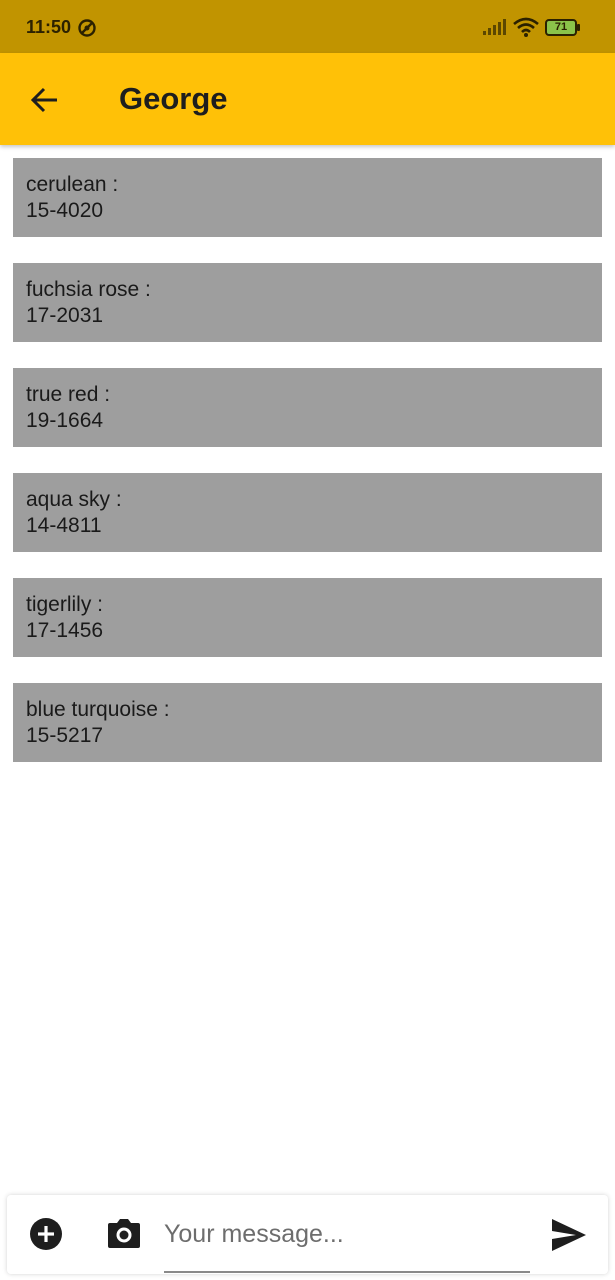 The width and height of the screenshot is (615, 1280). I want to click on message-composer, so click(307, 1234).